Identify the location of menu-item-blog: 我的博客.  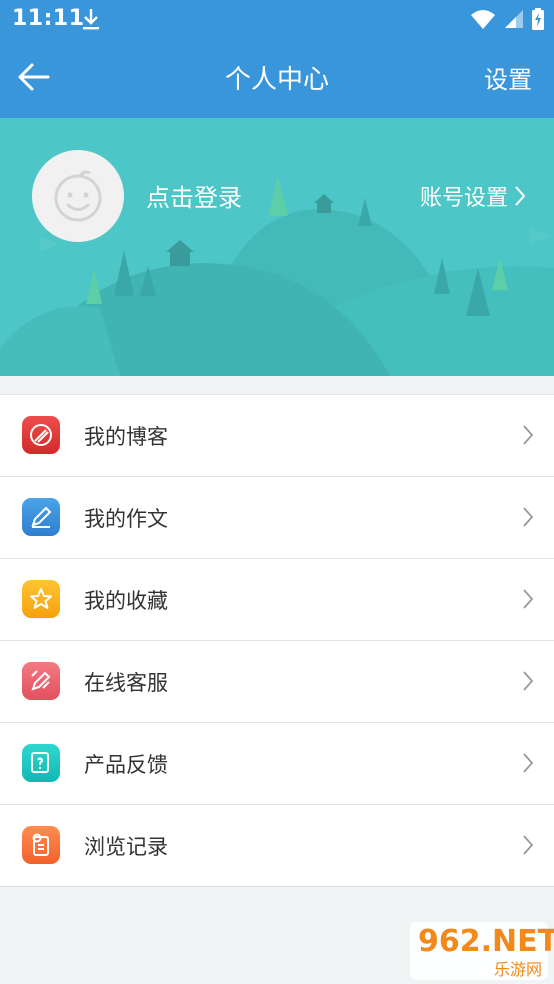
(277, 436).